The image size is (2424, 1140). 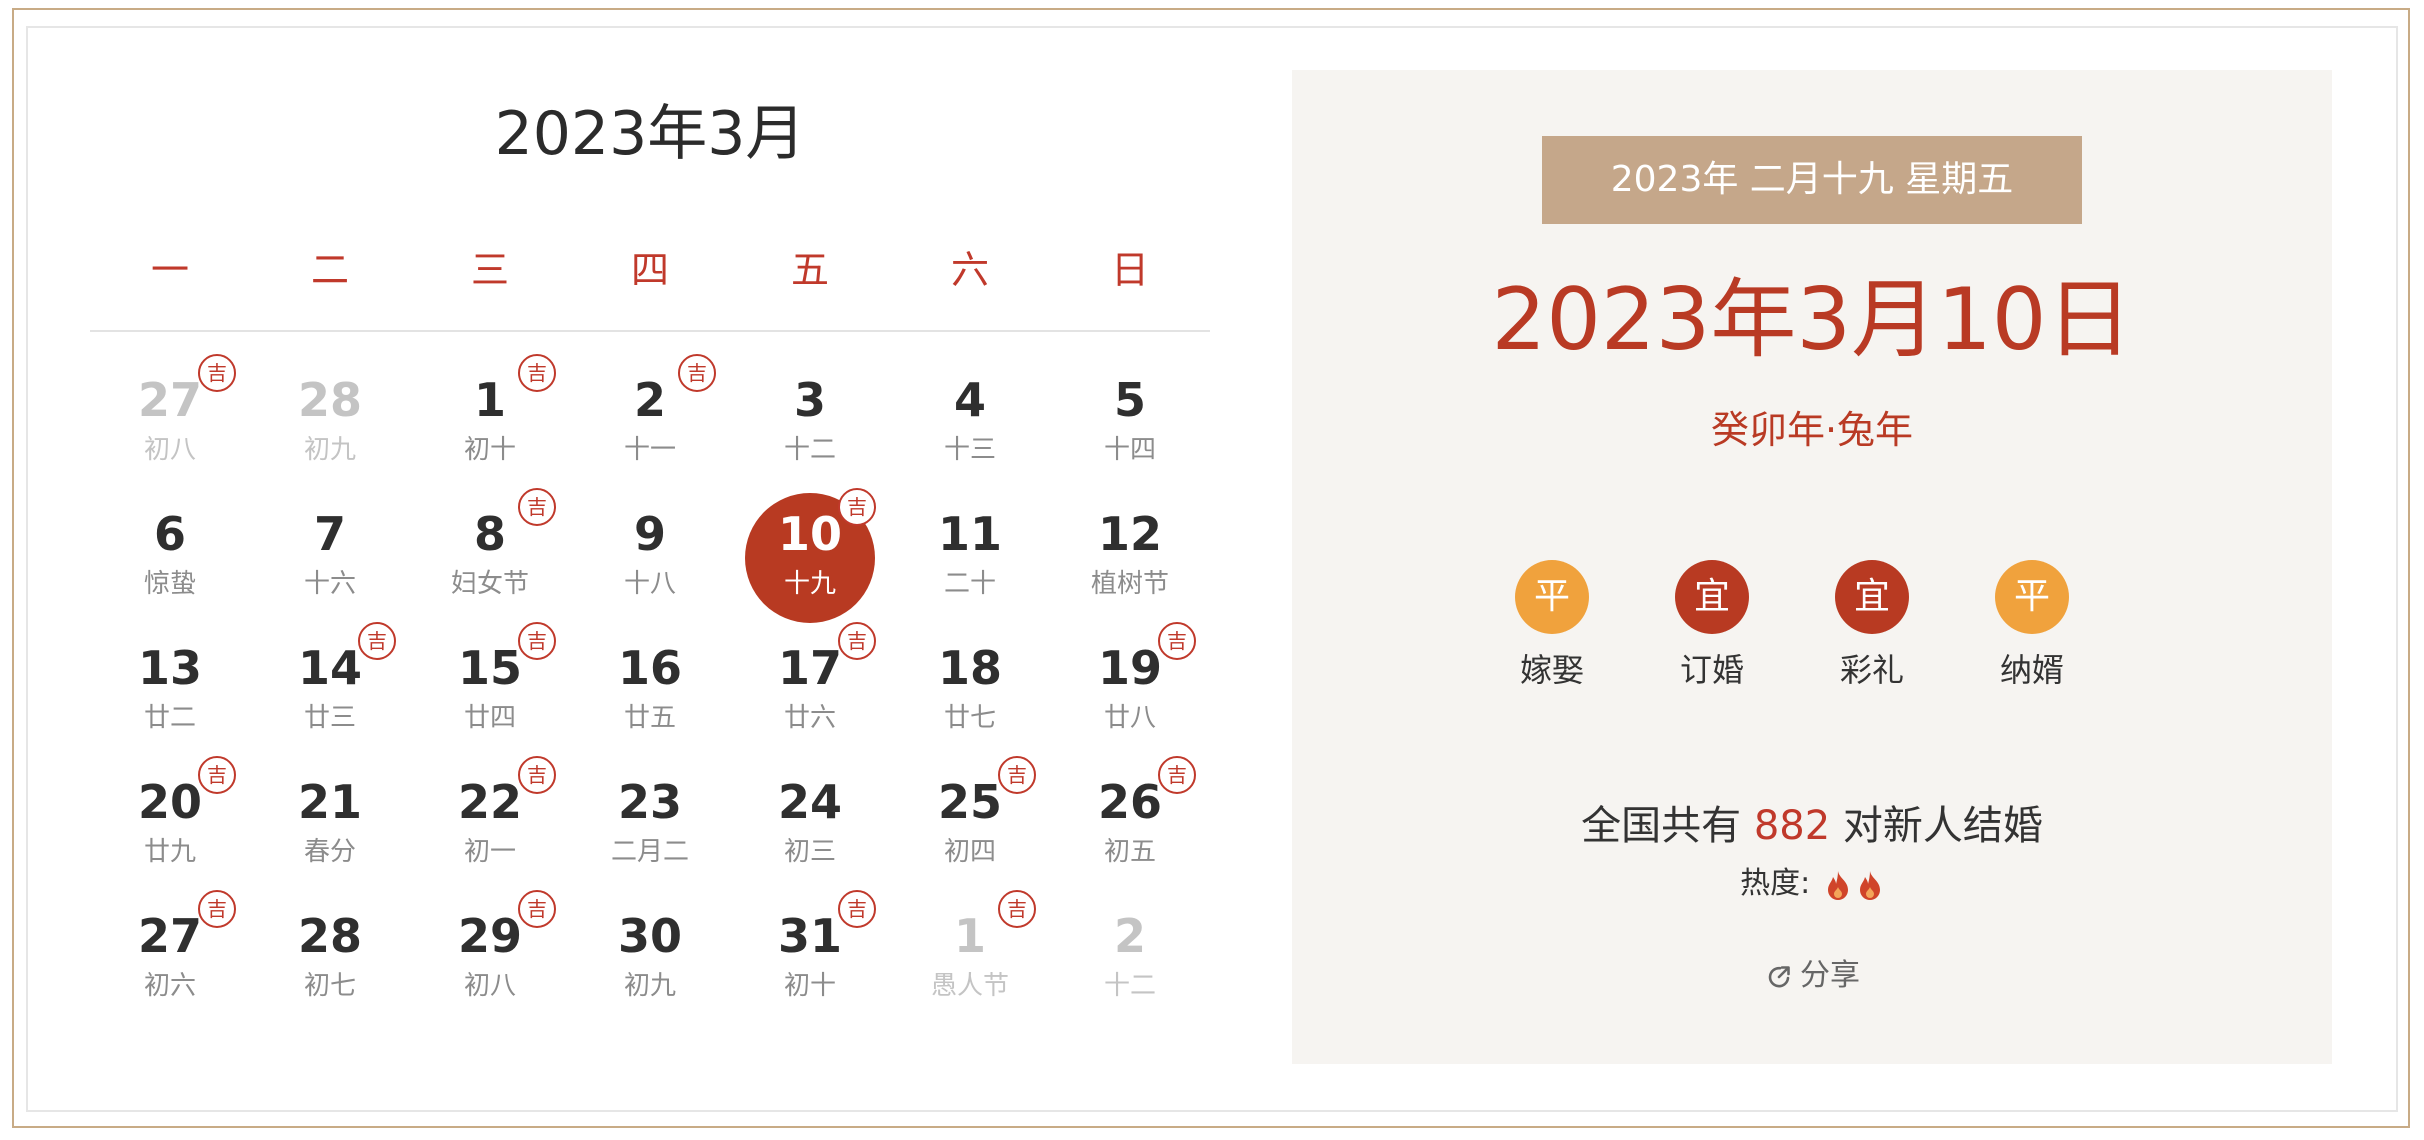 What do you see at coordinates (810, 692) in the screenshot?
I see `calendar-day: 17 廿六吉` at bounding box center [810, 692].